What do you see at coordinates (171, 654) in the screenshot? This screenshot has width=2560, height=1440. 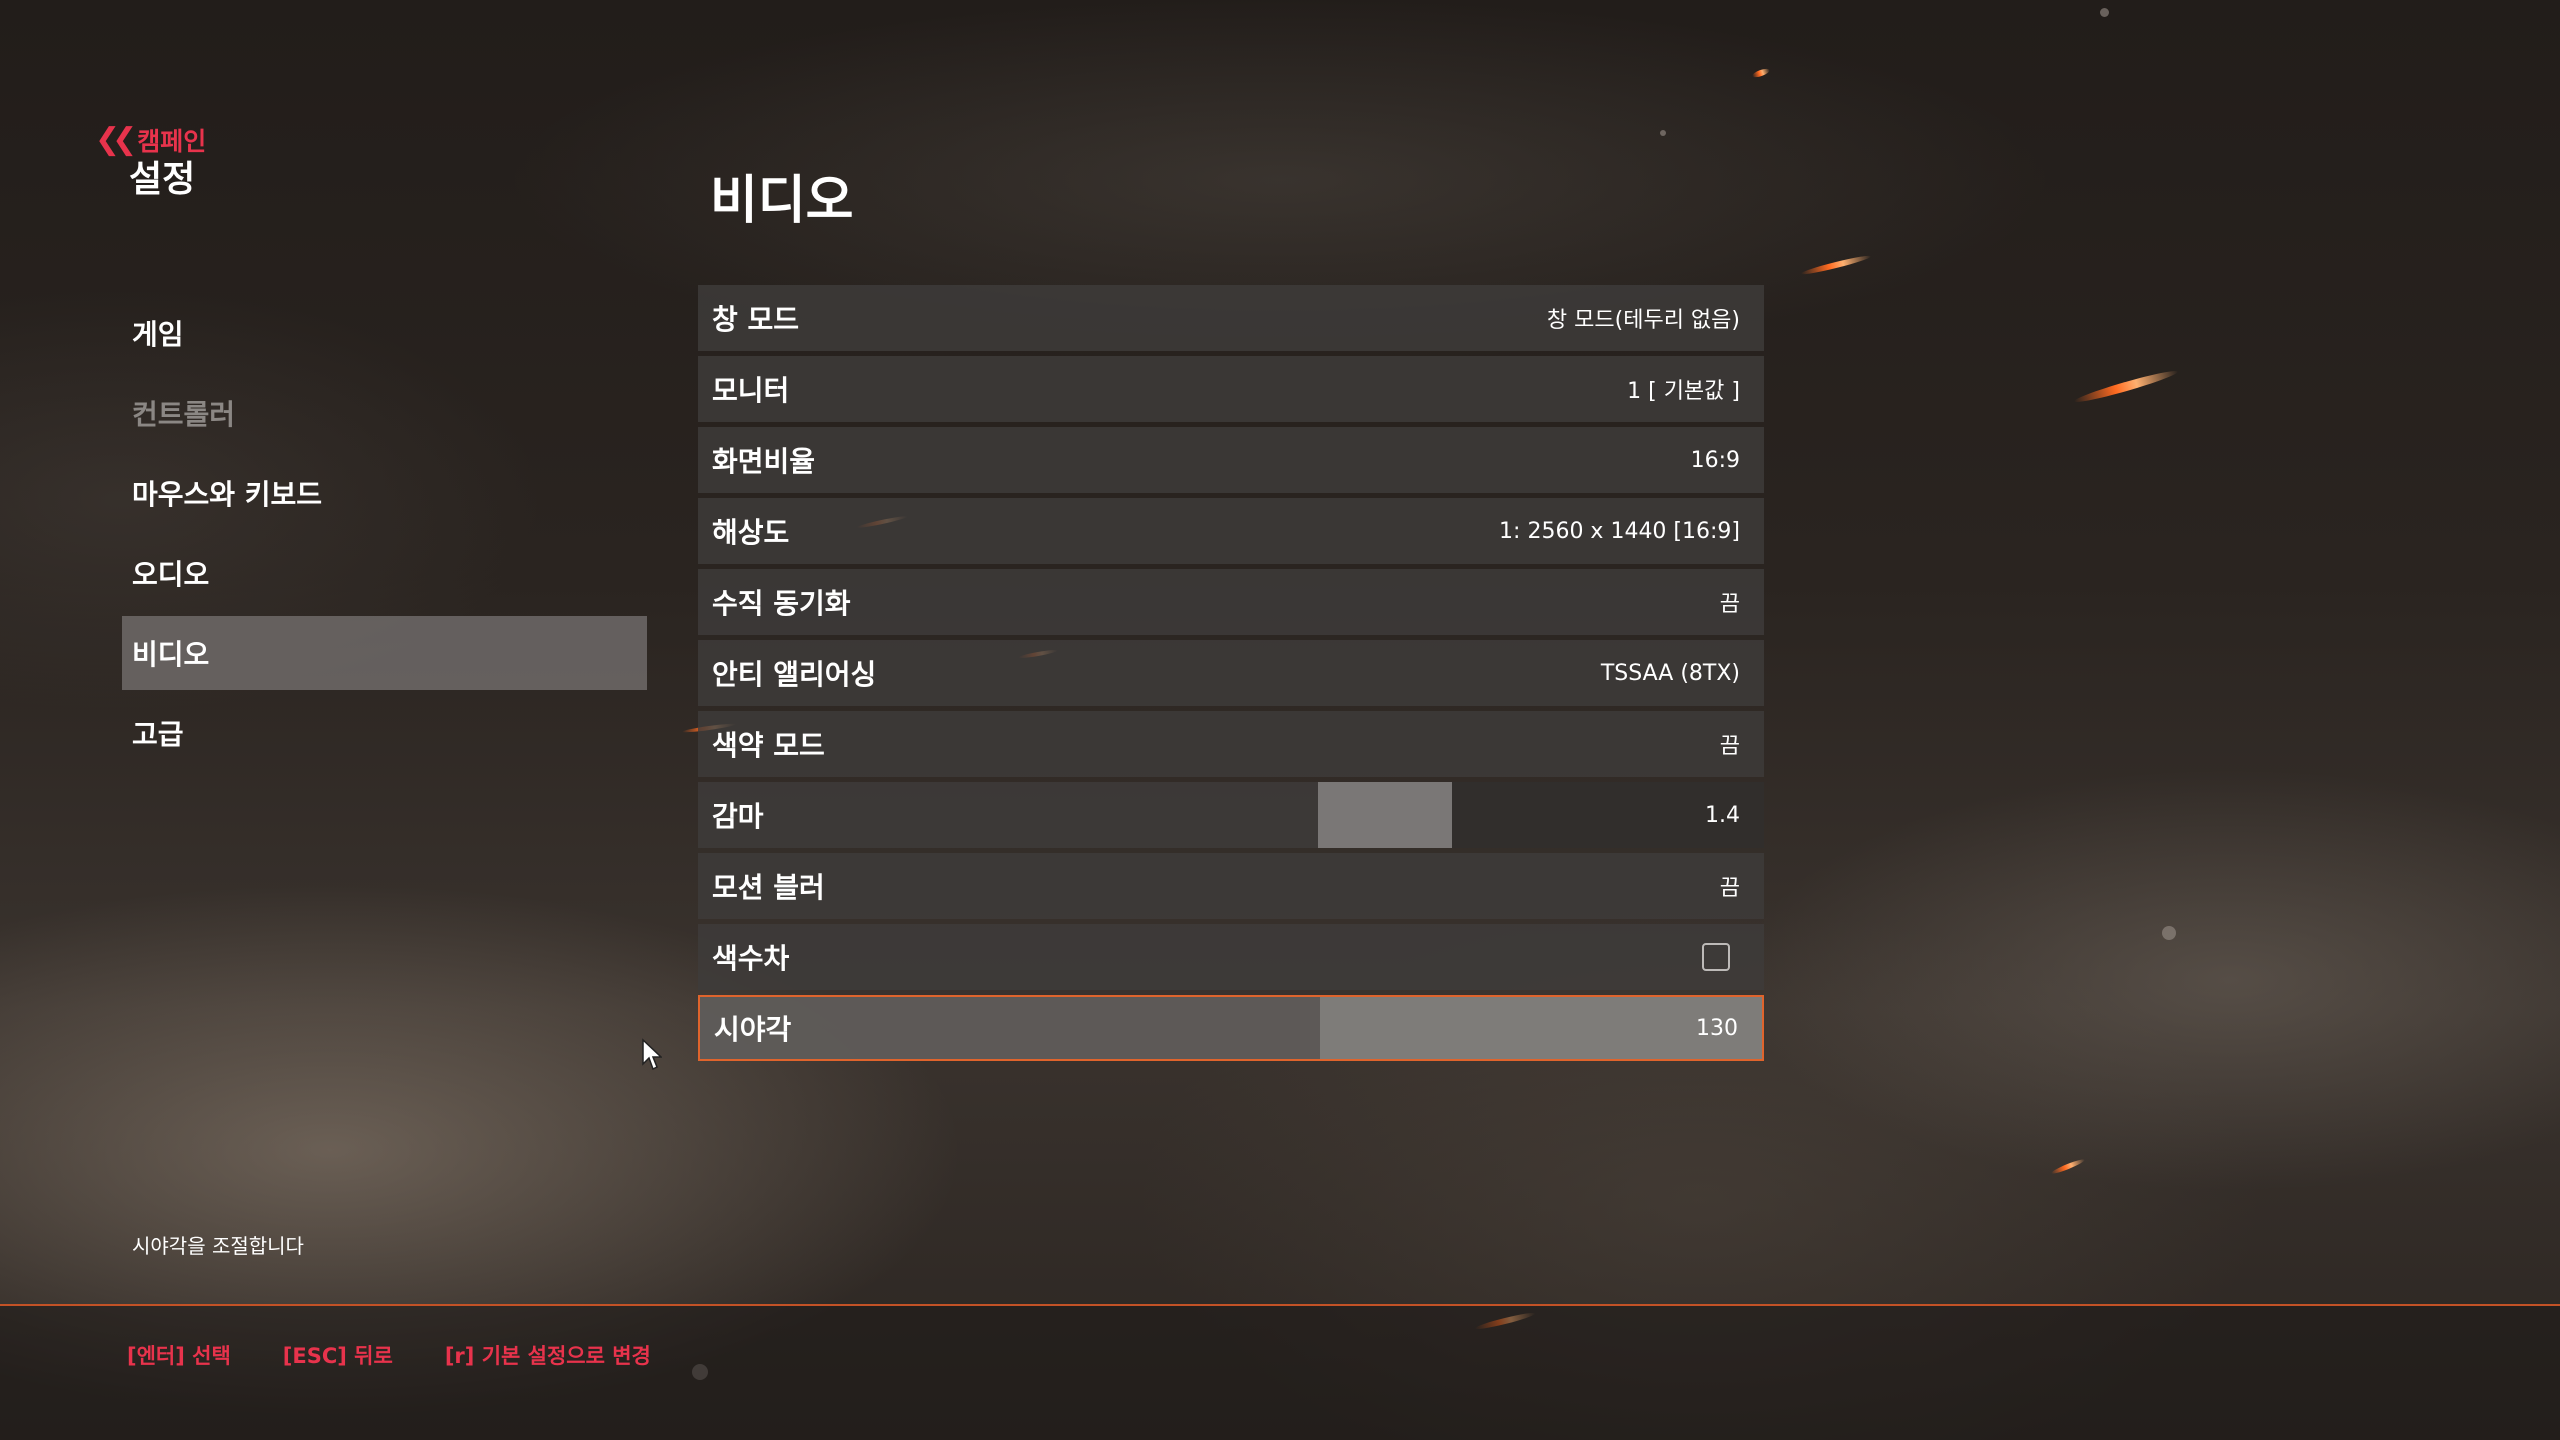 I see `sidebar-item-label: 비디오` at bounding box center [171, 654].